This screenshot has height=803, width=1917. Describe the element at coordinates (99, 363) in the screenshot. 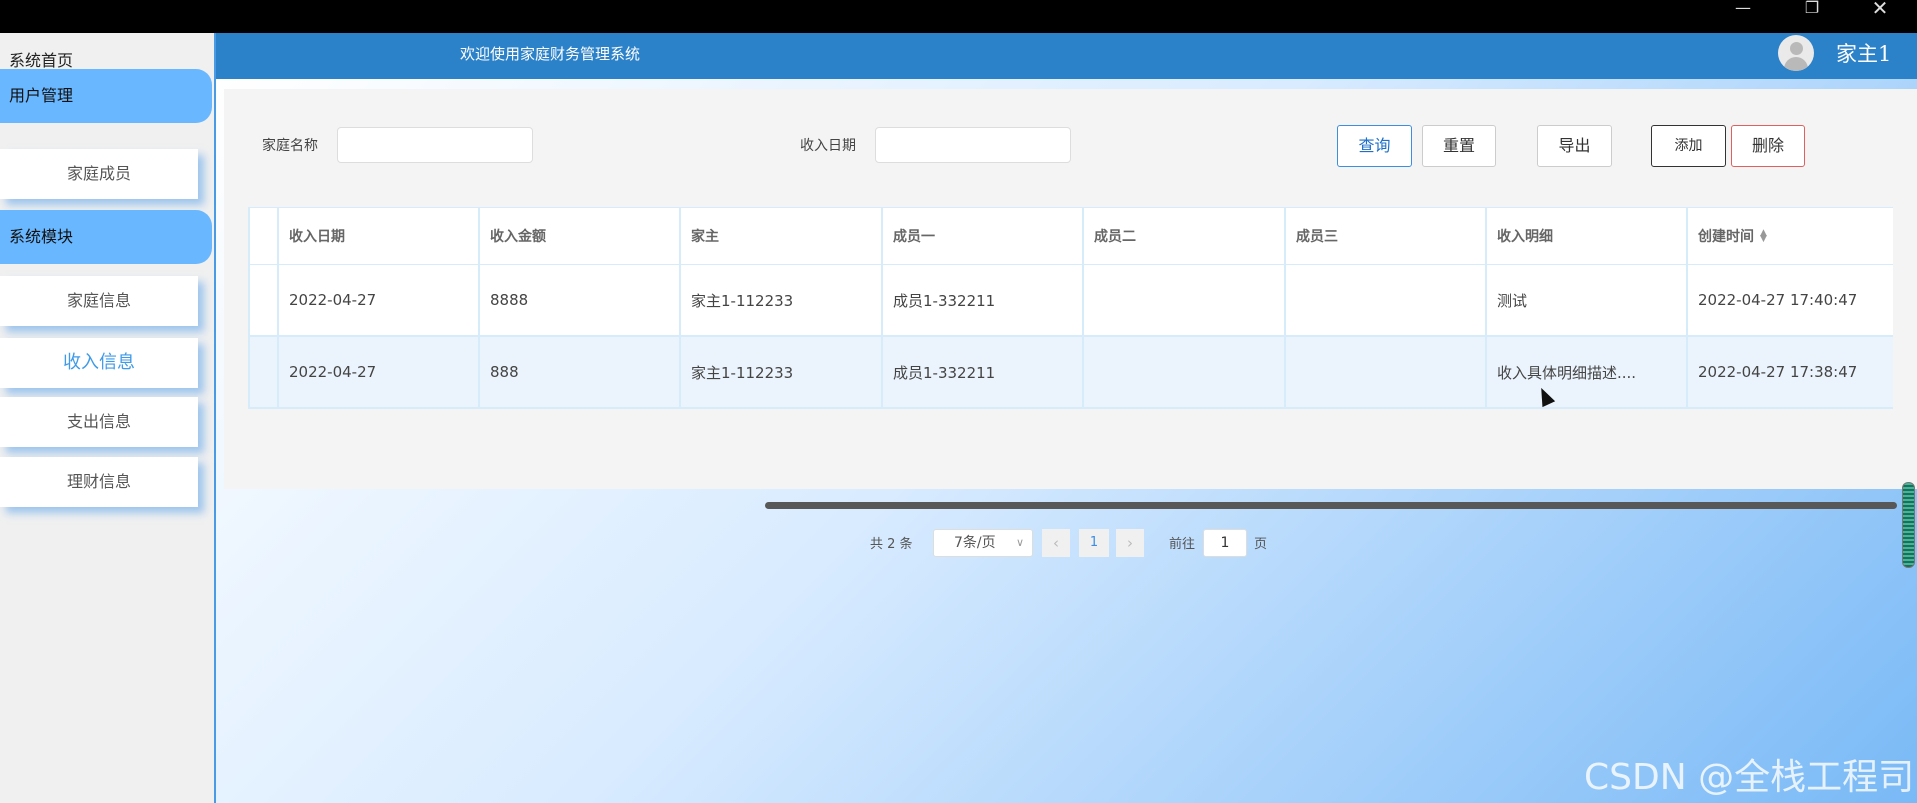

I see `sidebar-item-income-info: 收入信息` at that location.